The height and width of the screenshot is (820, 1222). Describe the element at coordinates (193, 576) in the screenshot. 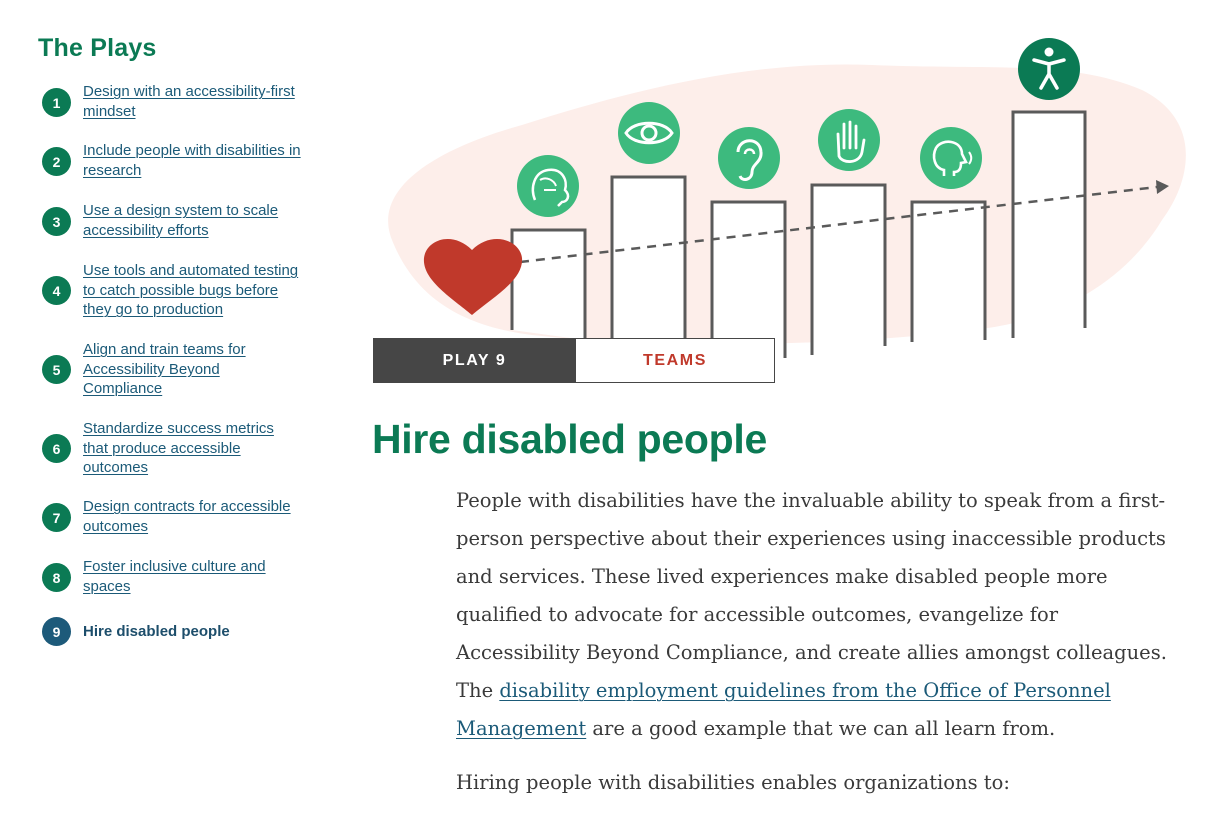

I see `play-link-8: Foster inclusive culture and spaces` at that location.